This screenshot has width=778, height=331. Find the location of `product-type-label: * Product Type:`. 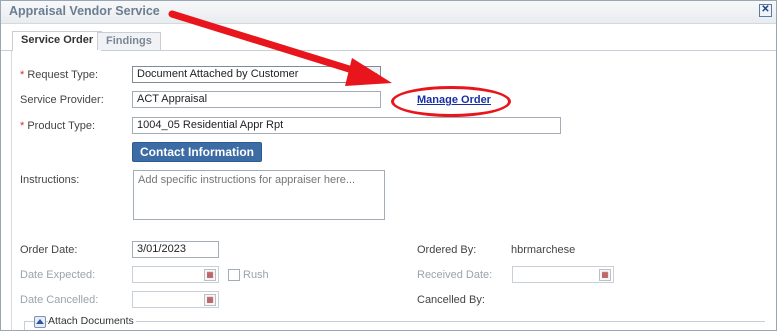

product-type-label: * Product Type: is located at coordinates (58, 126).